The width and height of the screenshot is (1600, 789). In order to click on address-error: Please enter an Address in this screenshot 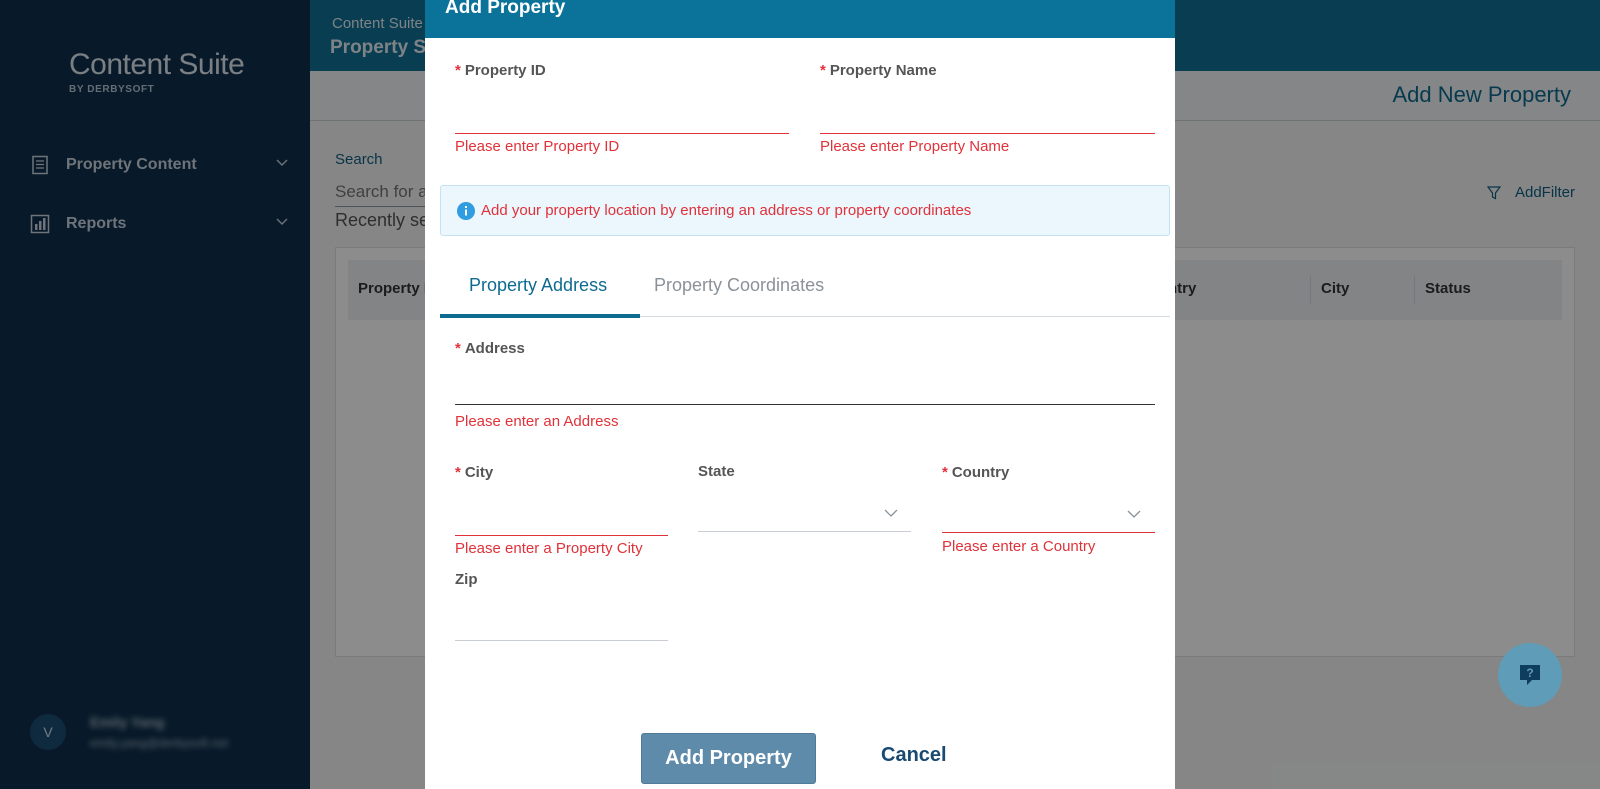, I will do `click(537, 421)`.